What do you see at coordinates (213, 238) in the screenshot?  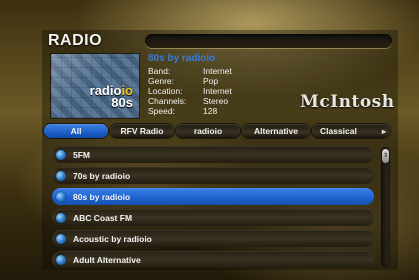 I see `station-row-acoustic: Acoustic by radioio` at bounding box center [213, 238].